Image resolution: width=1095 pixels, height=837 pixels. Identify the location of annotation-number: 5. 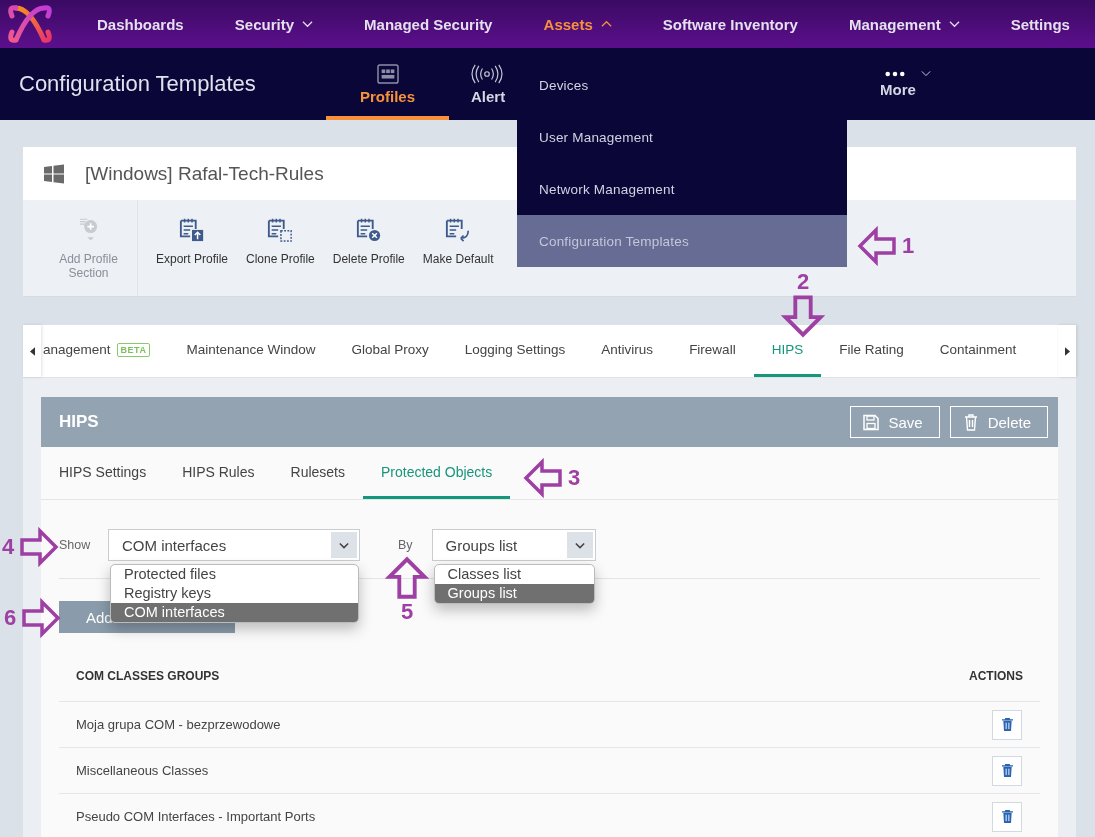
(407, 612).